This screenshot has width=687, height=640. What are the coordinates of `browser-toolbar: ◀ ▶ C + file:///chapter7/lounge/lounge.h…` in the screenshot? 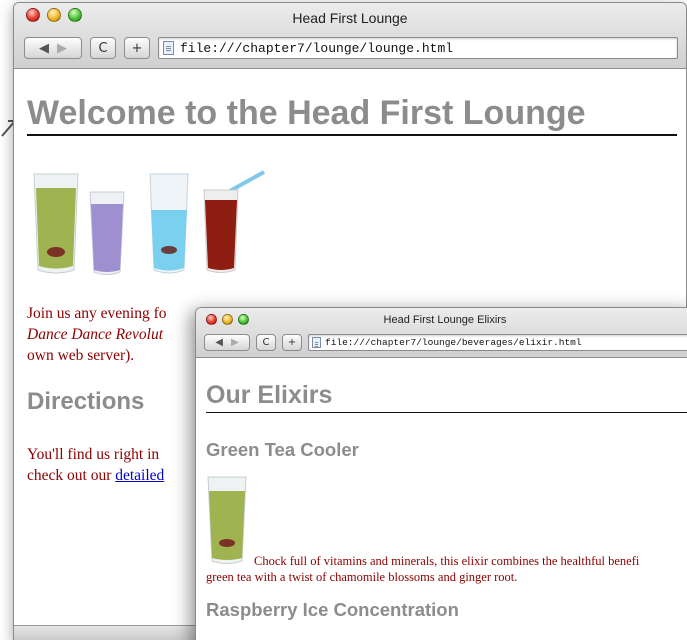 It's located at (351, 48).